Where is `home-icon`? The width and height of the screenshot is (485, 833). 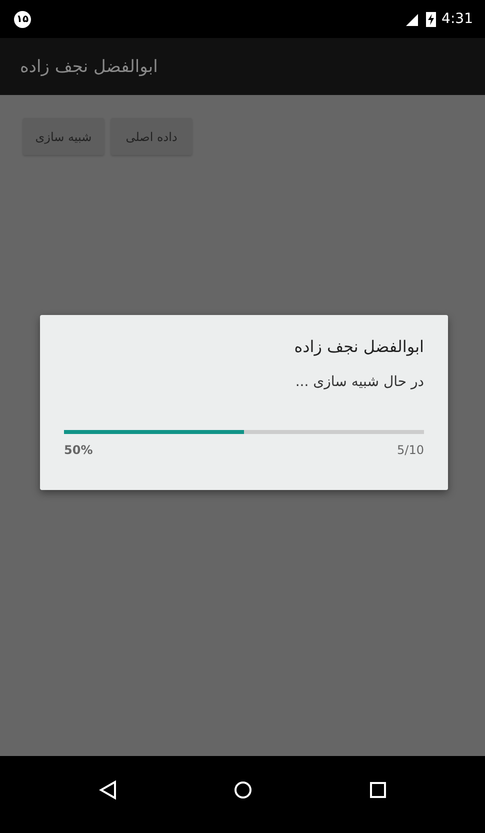 home-icon is located at coordinates (243, 789).